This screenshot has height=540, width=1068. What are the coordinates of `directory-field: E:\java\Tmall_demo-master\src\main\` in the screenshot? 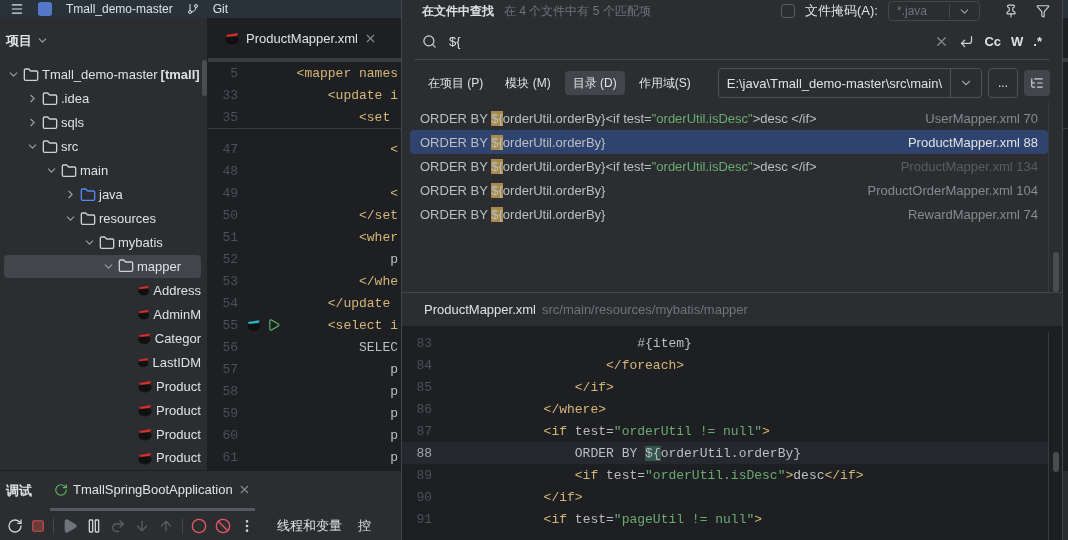 It's located at (849, 83).